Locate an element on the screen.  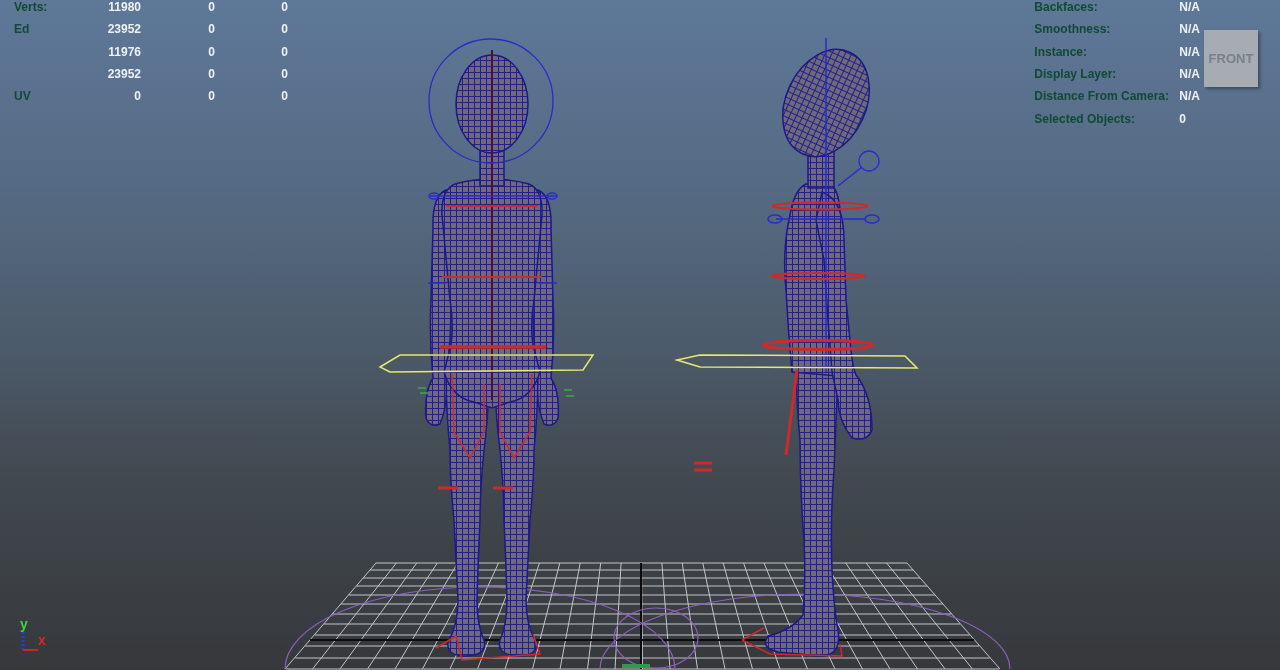
stat-value: 11976 is located at coordinates (124, 51).